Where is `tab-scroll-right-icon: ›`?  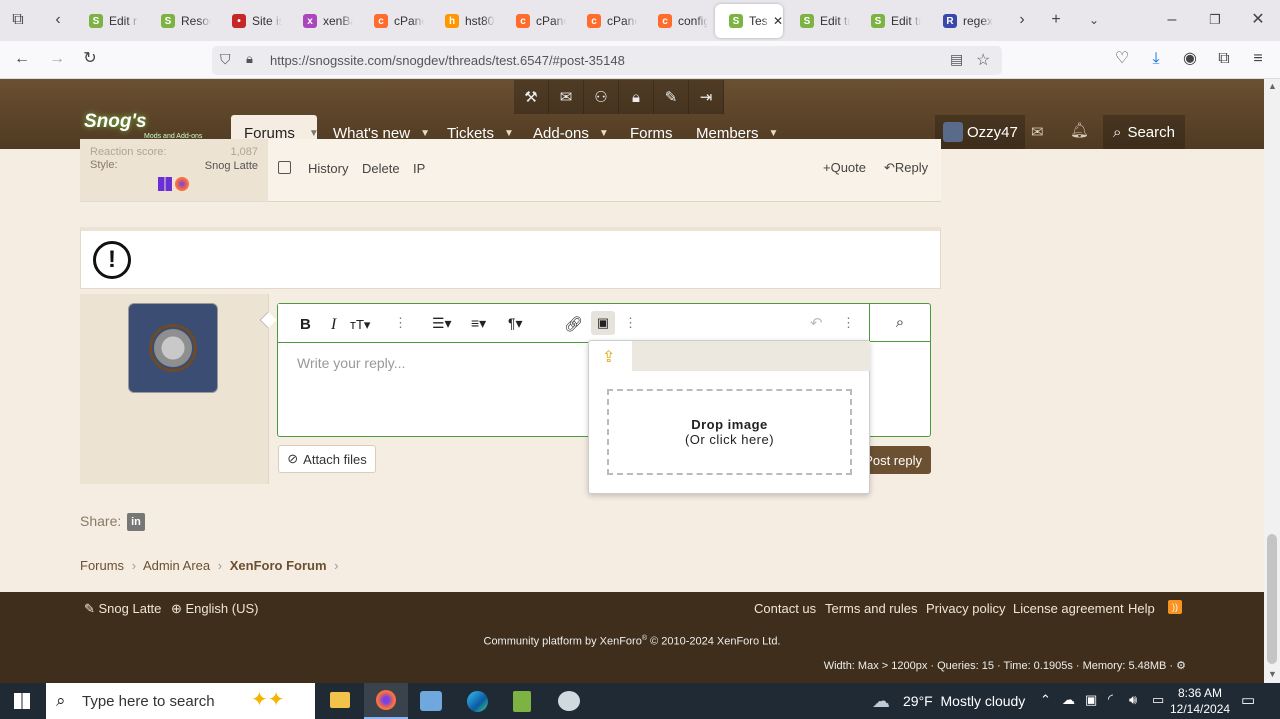 tab-scroll-right-icon: › is located at coordinates (1022, 21).